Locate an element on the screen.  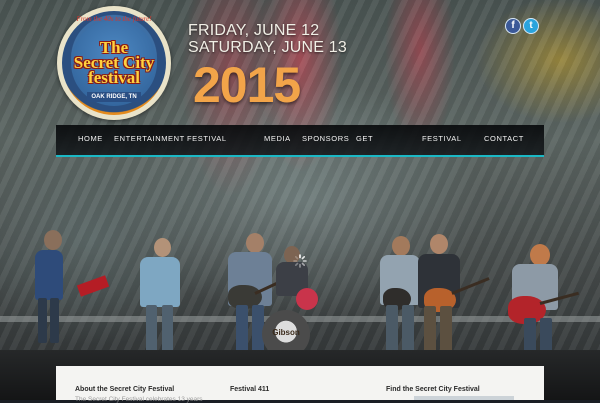
nav-entertainment: ENTERTAINMENT is located at coordinates (149, 138).